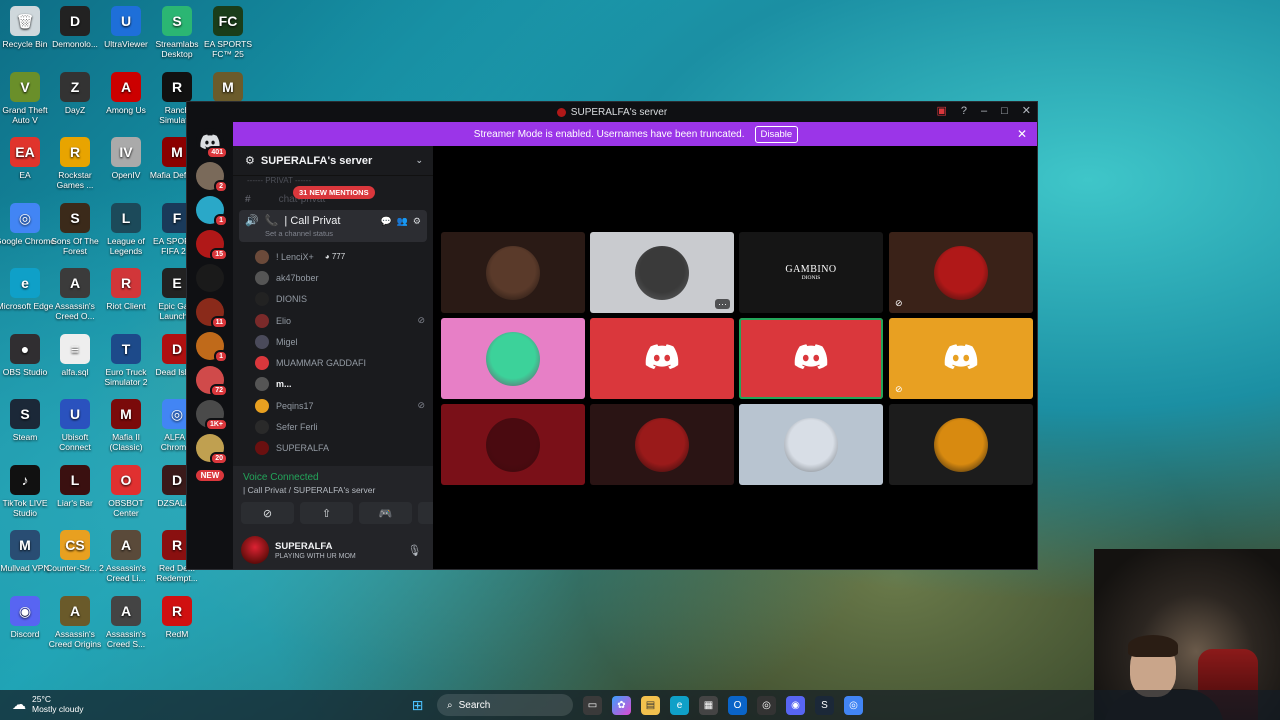 The image size is (1280, 720). Describe the element at coordinates (344, 405) in the screenshot. I see `voice-member: Peqins17 ⊘` at that location.